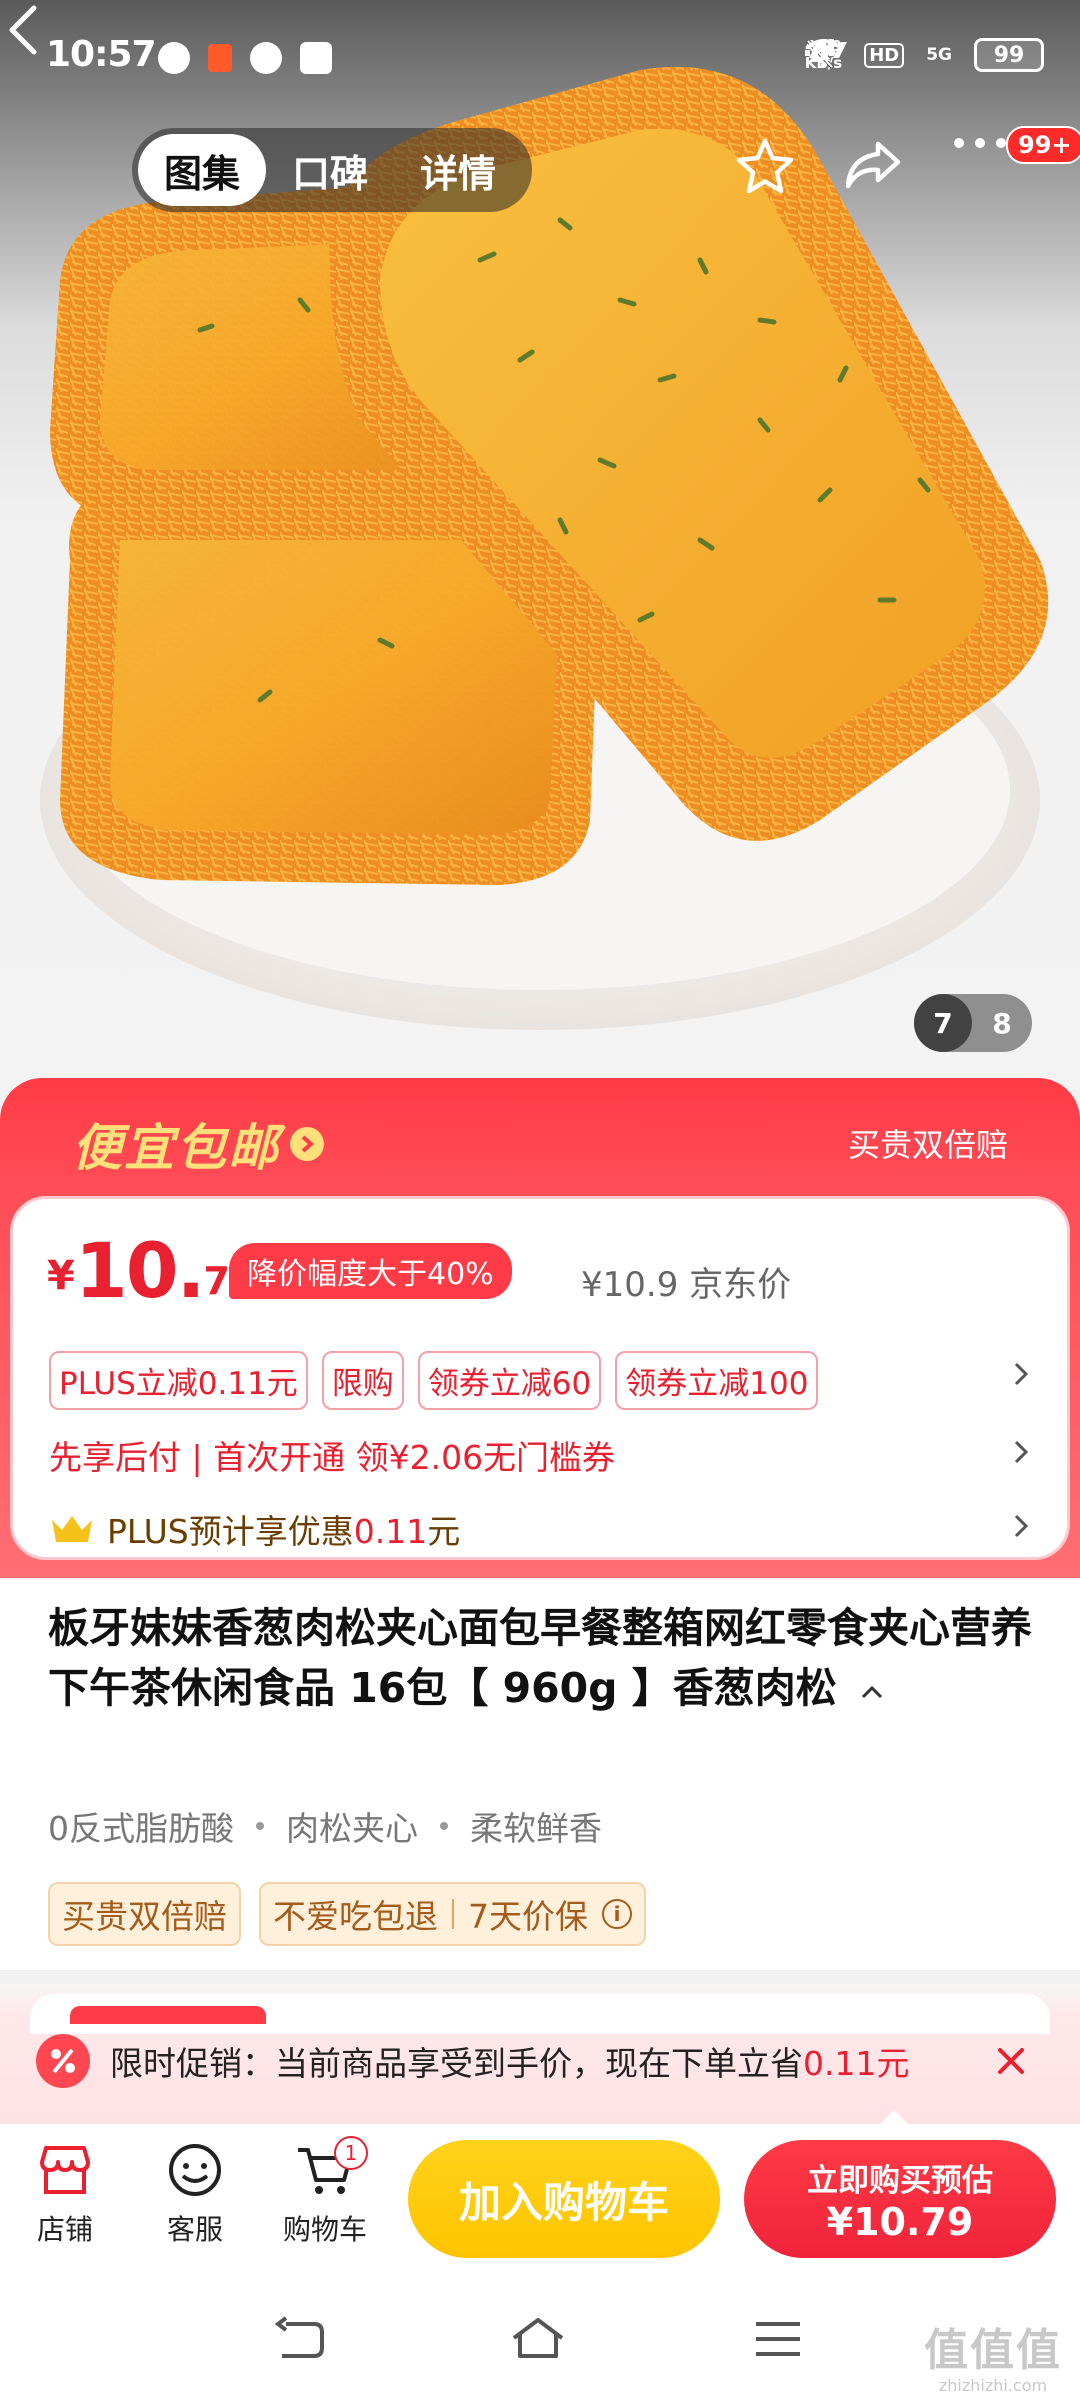 This screenshot has width=1080, height=2400. Describe the element at coordinates (980, 143) in the screenshot. I see `more-dots-icon` at that location.